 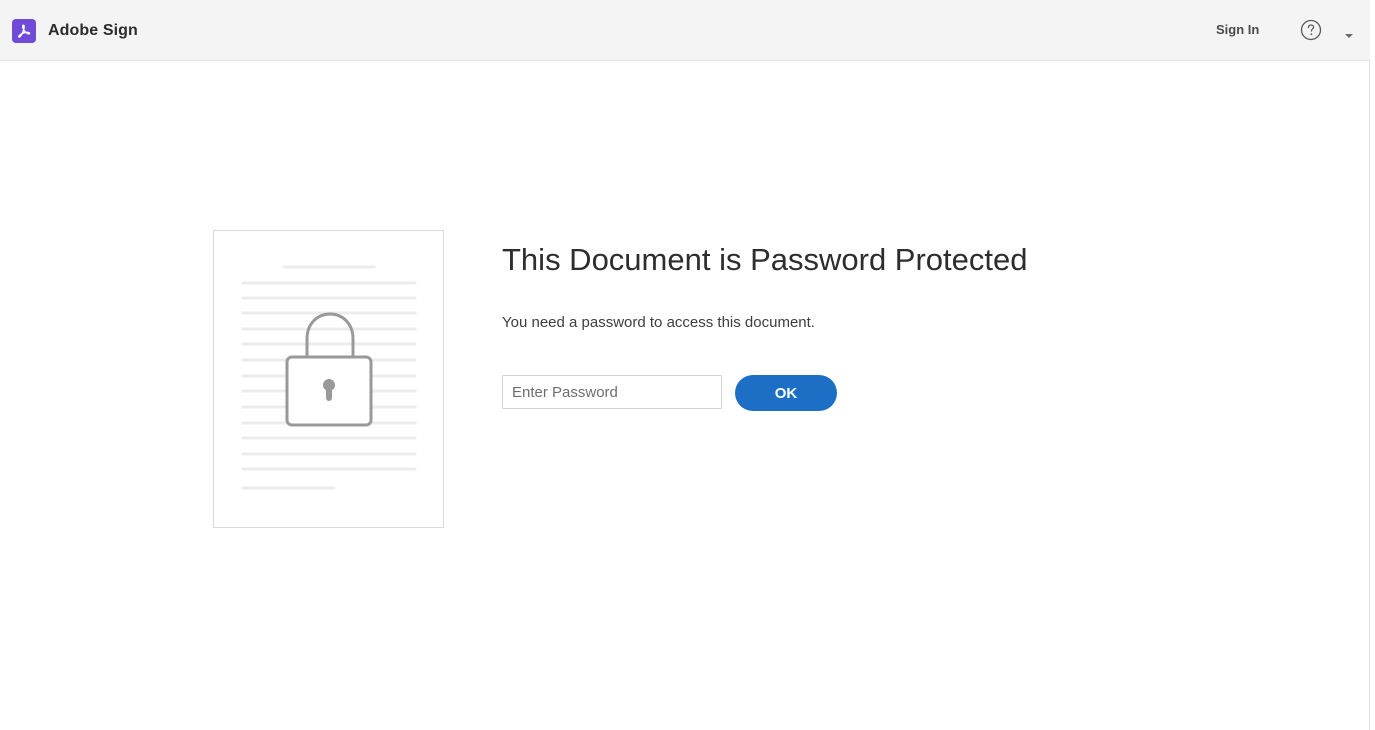 What do you see at coordinates (1369, 395) in the screenshot?
I see `scrollbar-divider` at bounding box center [1369, 395].